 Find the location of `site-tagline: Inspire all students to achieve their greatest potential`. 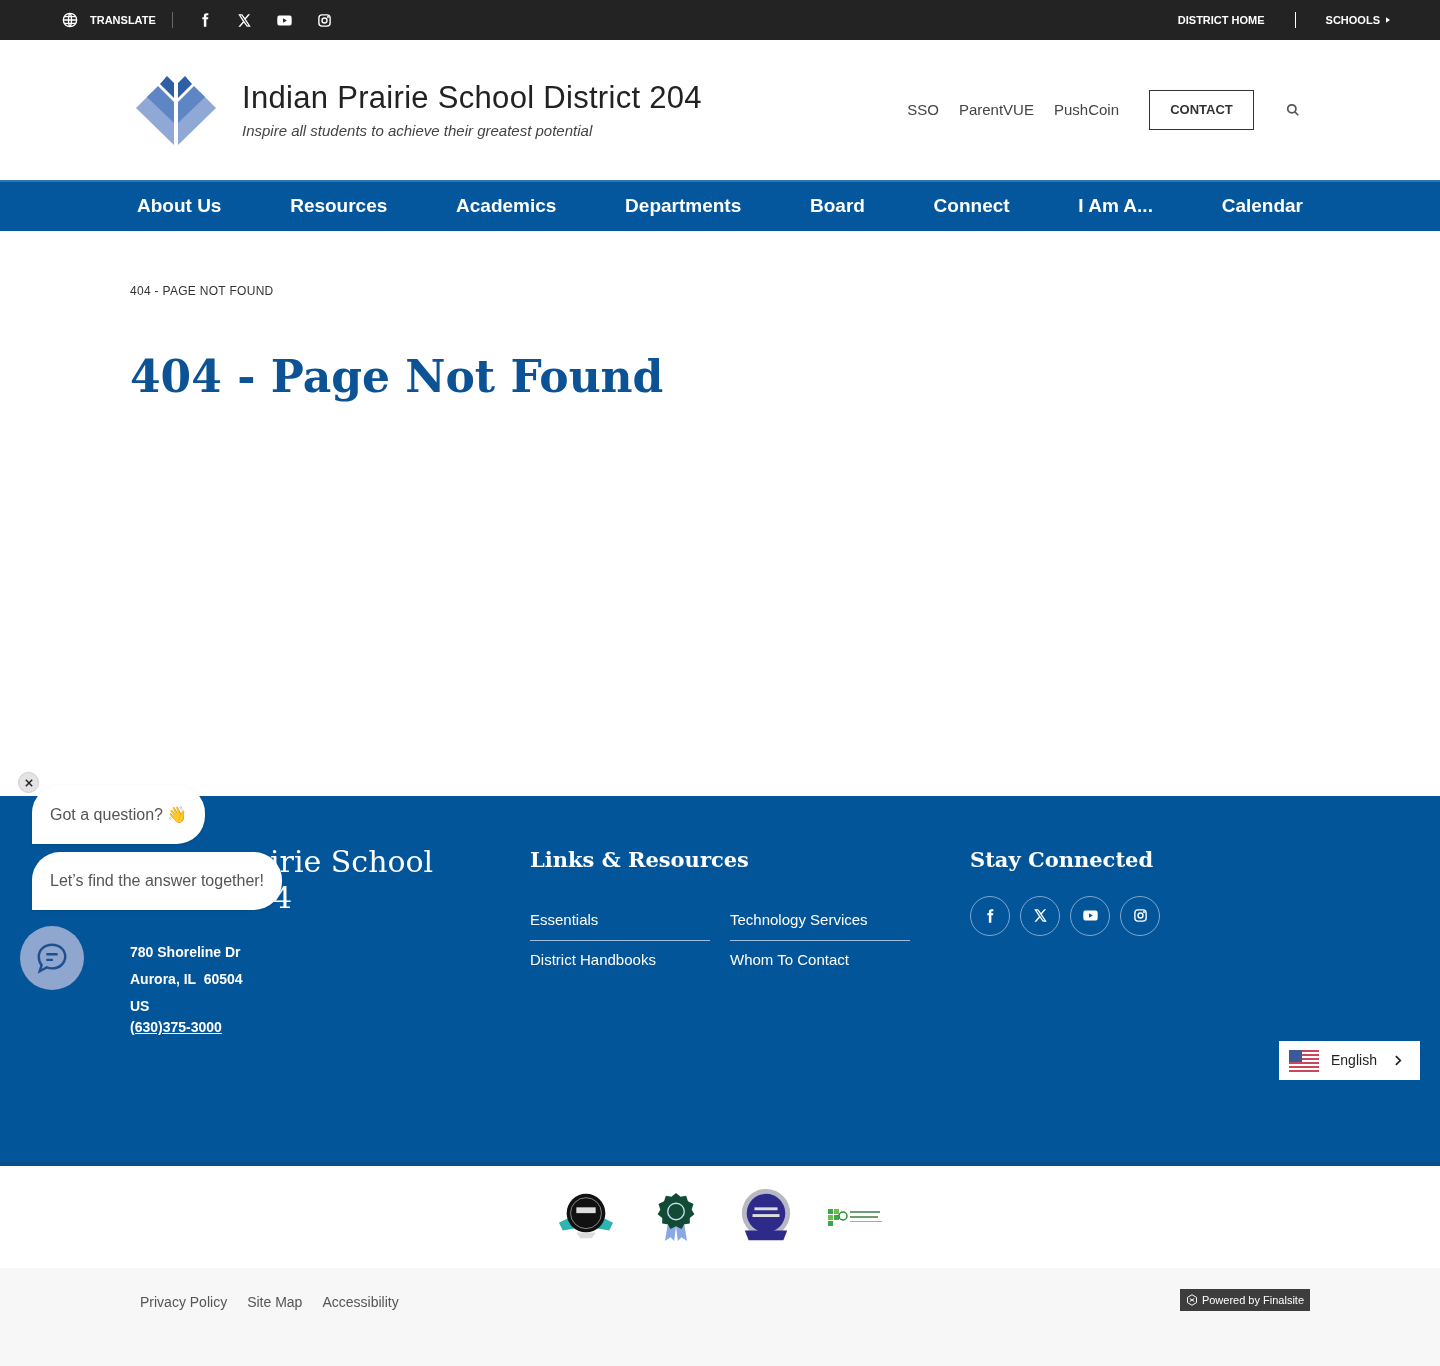

site-tagline: Inspire all students to achieve their greatest potential is located at coordinates (418, 130).